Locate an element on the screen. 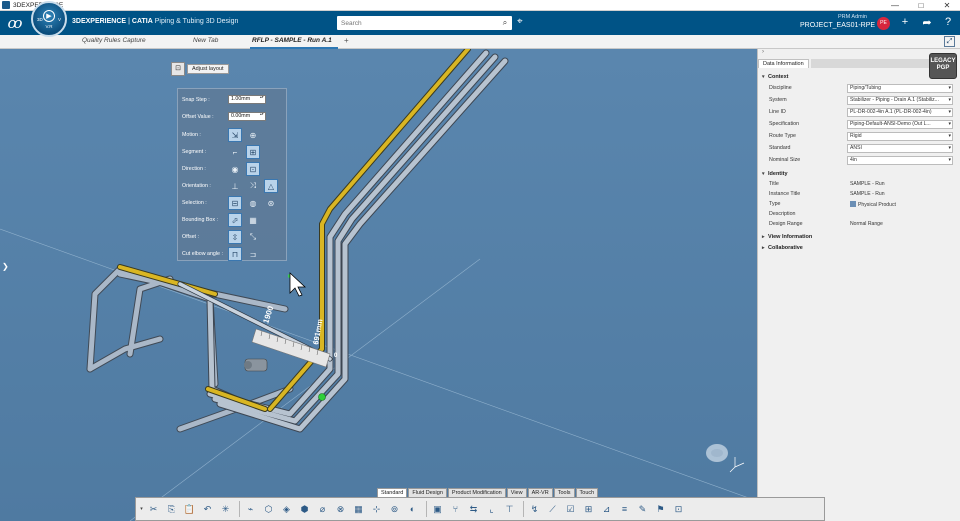 Image resolution: width=960 pixels, height=521 pixels. maximize-button: □ is located at coordinates (921, 5).